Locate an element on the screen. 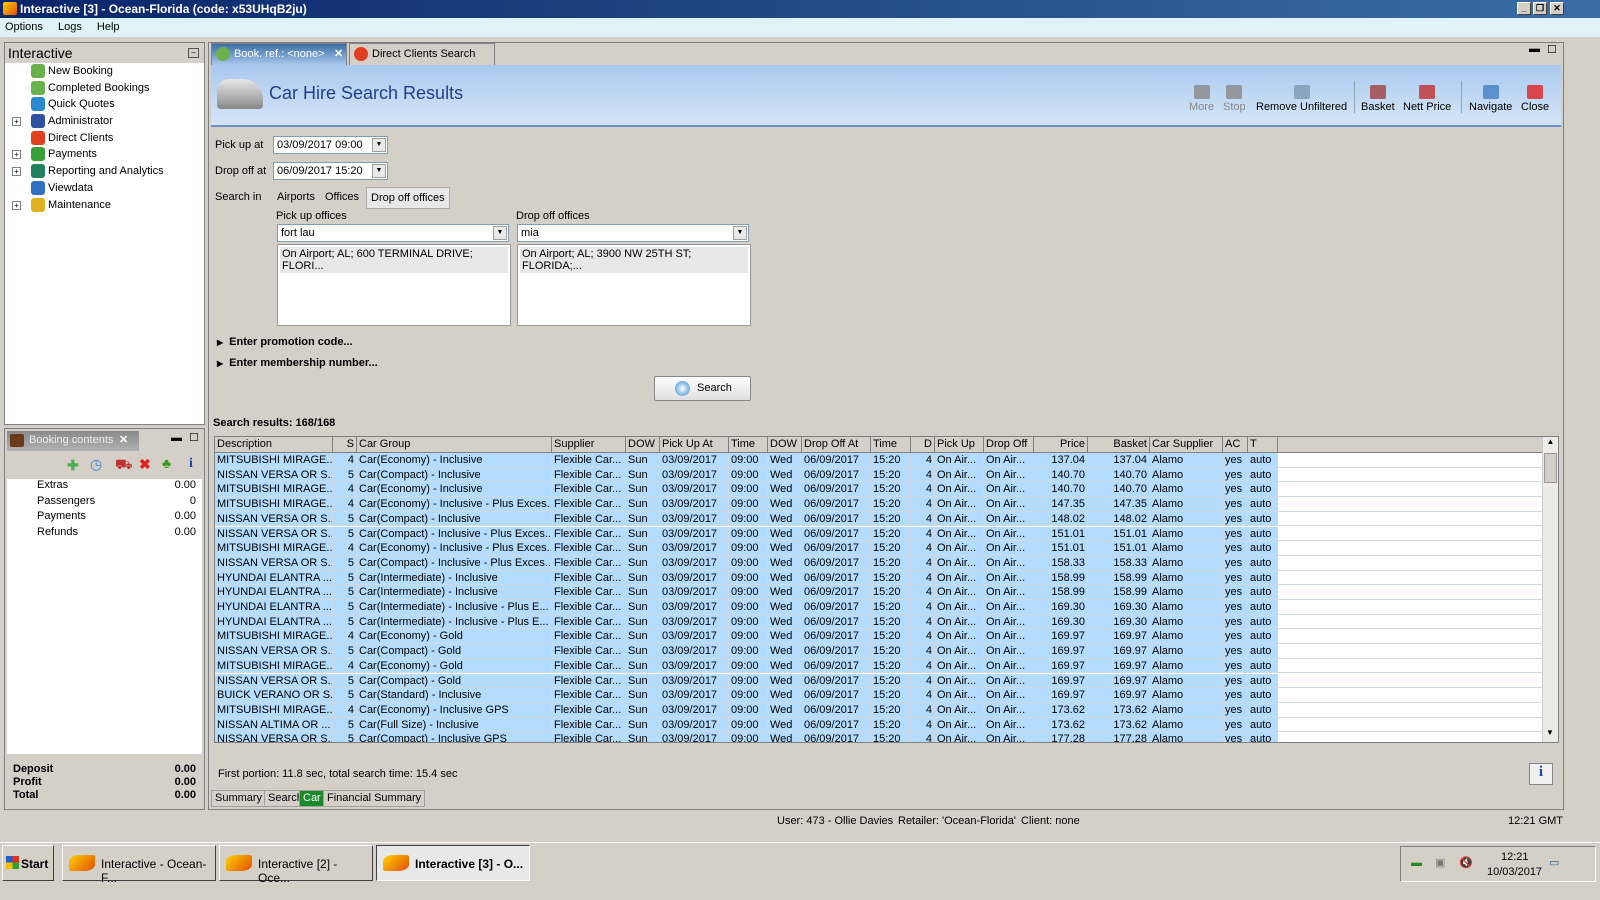  menu-logs: Logs is located at coordinates (70, 27).